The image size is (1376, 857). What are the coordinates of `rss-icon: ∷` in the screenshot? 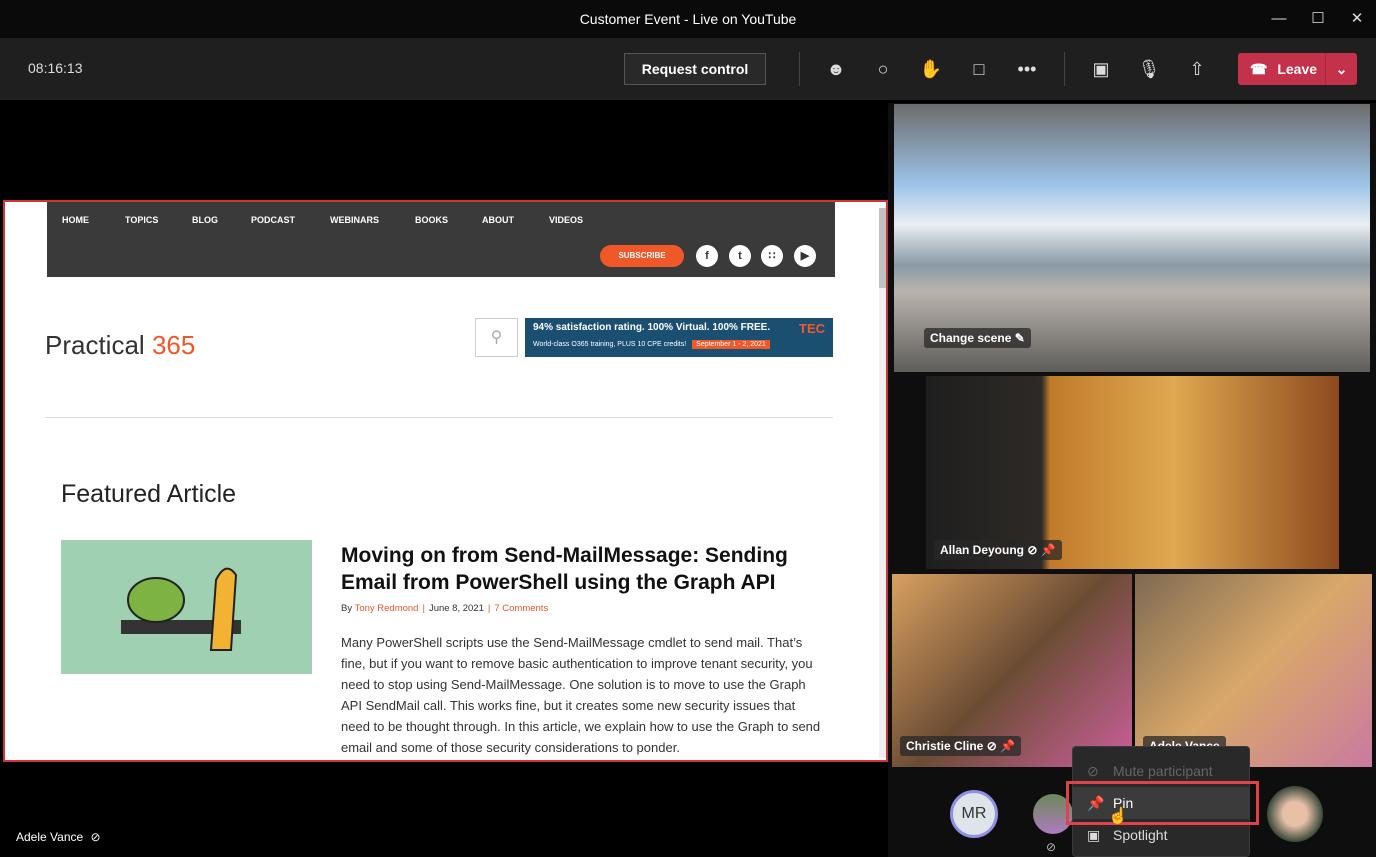 It's located at (772, 256).